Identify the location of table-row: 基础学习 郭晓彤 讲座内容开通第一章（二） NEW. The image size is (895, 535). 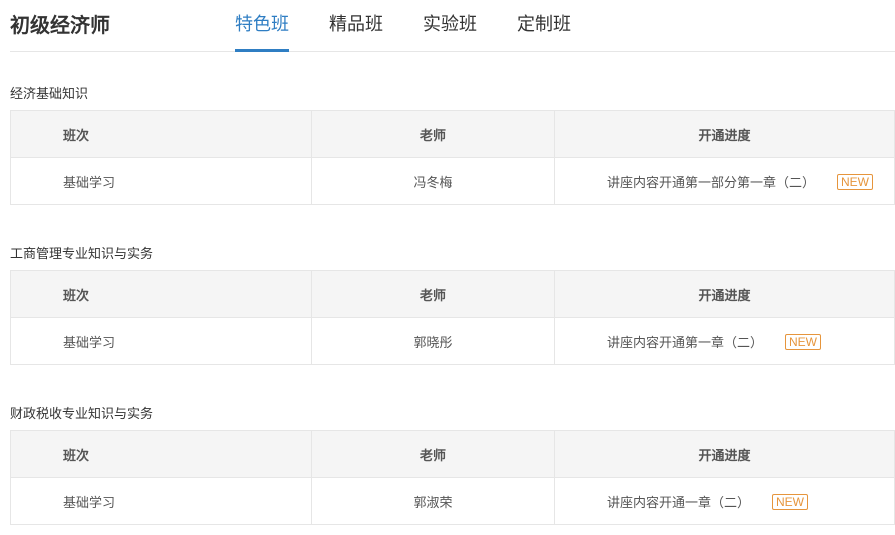
(452, 341).